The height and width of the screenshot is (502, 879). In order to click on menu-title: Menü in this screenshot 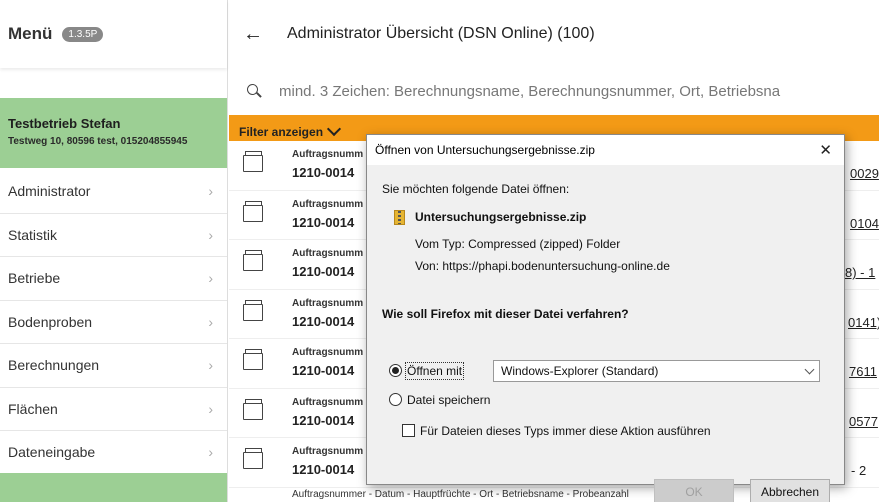, I will do `click(30, 33)`.